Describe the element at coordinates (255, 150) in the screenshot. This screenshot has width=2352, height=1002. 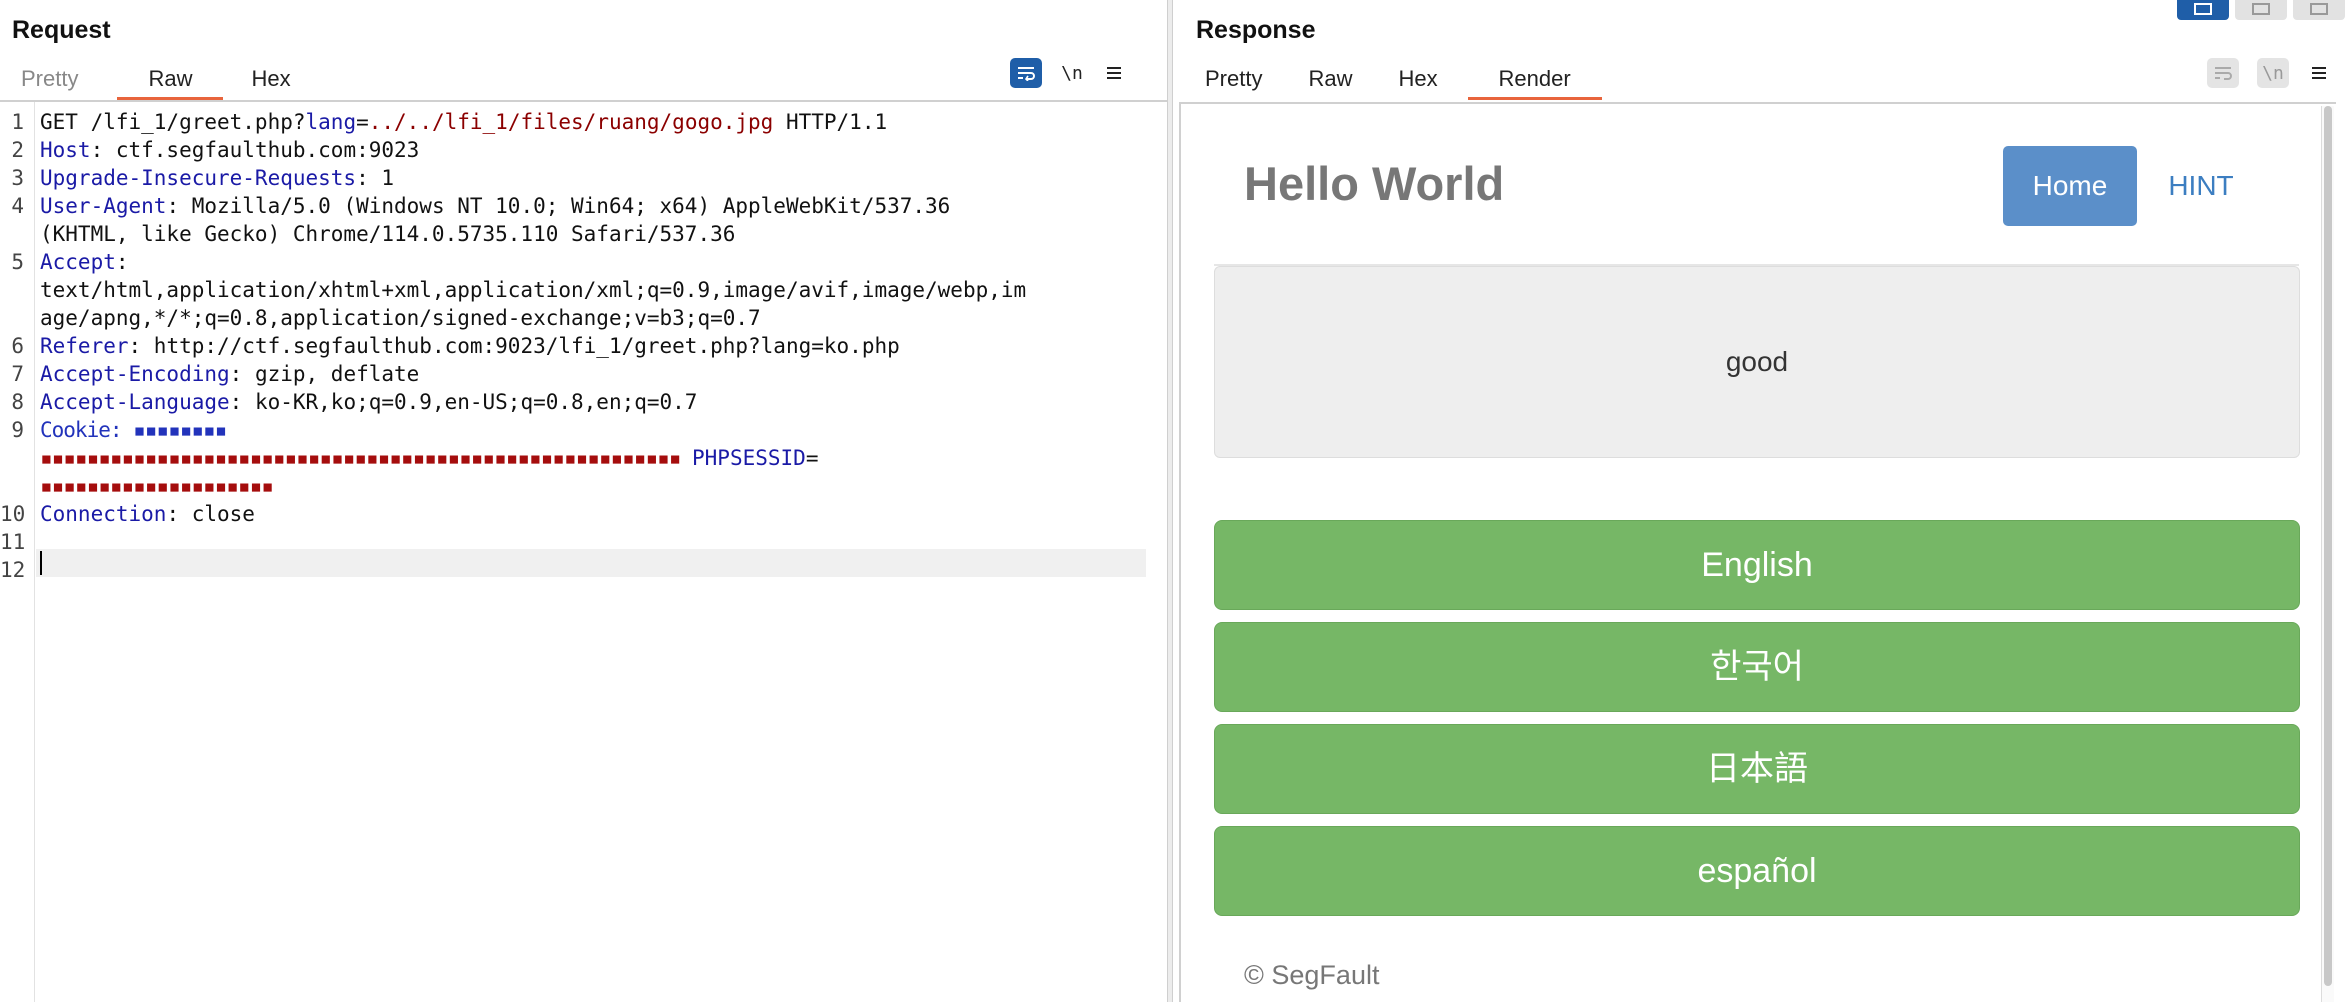
I see `header-value: : ctf.segfaulthub.com:9023` at that location.